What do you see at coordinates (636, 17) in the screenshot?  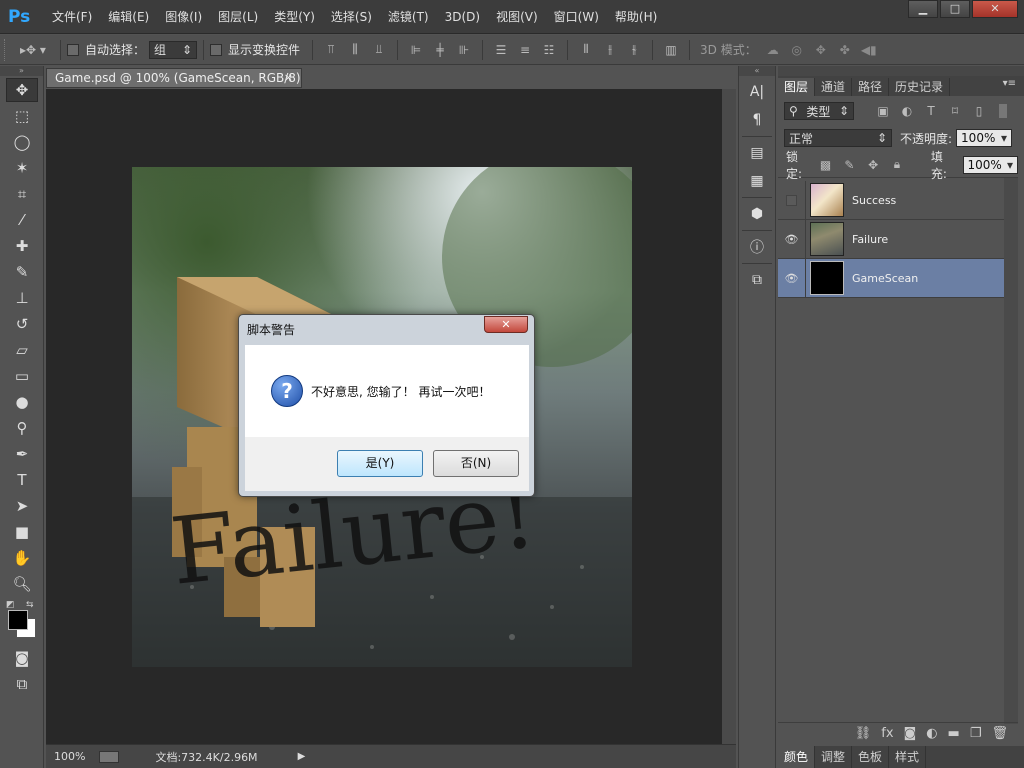 I see `menu-help: 帮助(H)` at bounding box center [636, 17].